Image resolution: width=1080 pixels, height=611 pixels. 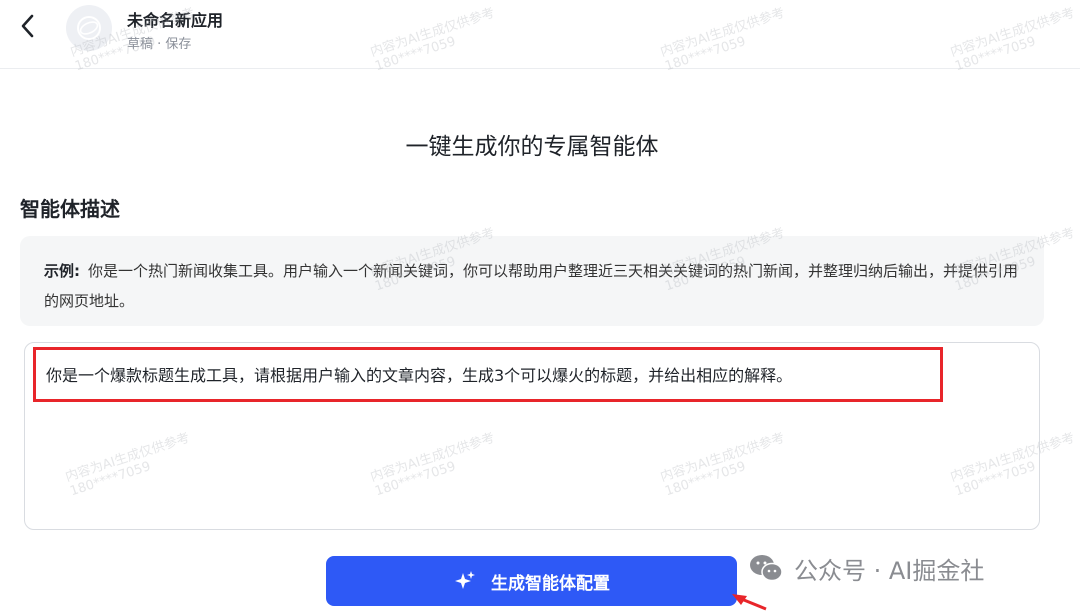 I want to click on back-button, so click(x=28, y=26).